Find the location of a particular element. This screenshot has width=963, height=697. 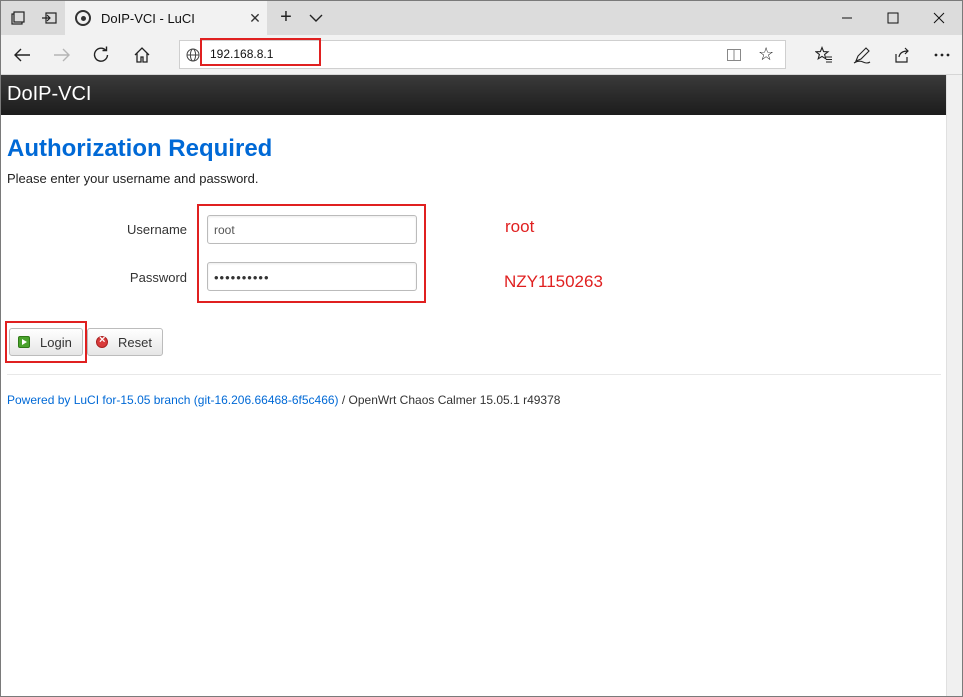

star-icon: ☆ is located at coordinates (766, 54).